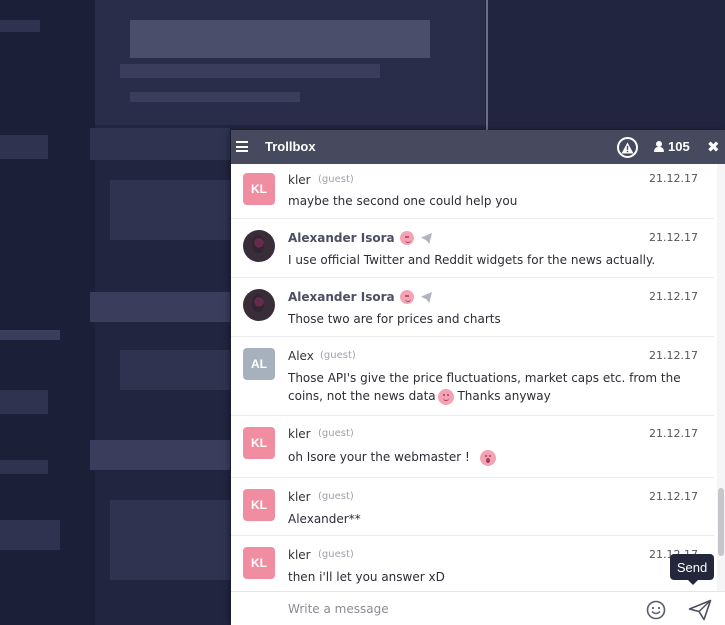 The image size is (725, 625). Describe the element at coordinates (502, 396) in the screenshot. I see `message-text-part: Thanks anyway` at that location.